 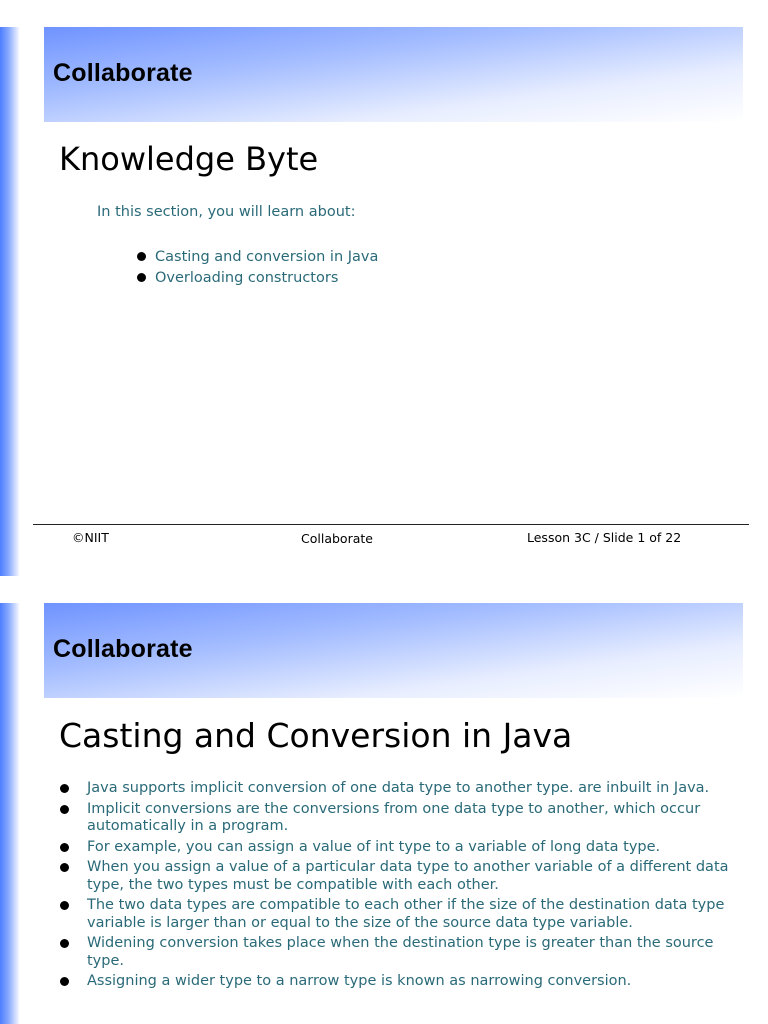 I want to click on footer-copyright: ©NIIT, so click(x=90, y=537).